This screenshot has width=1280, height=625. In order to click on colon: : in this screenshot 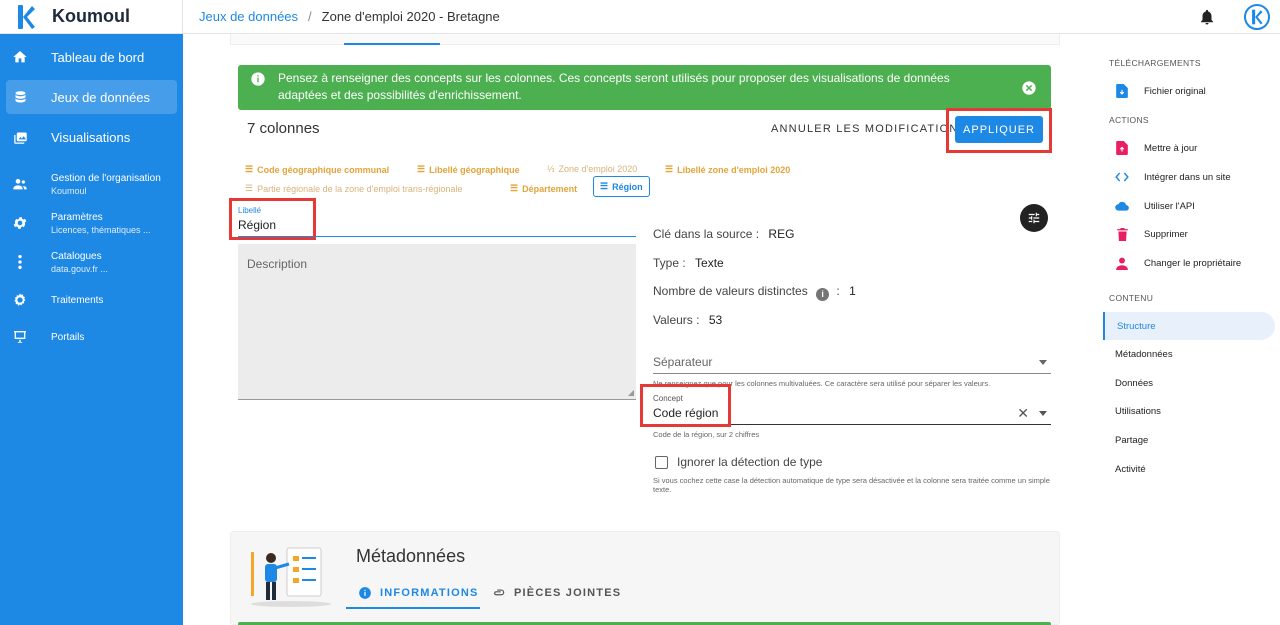, I will do `click(838, 291)`.